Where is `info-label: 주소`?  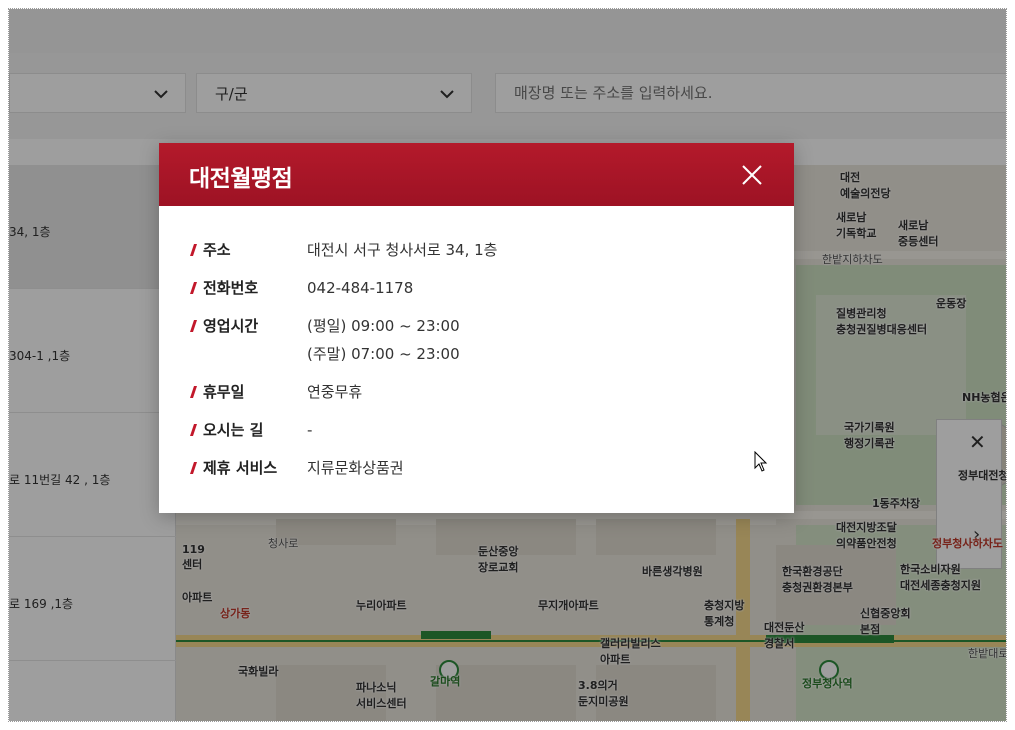
info-label: 주소 is located at coordinates (217, 250).